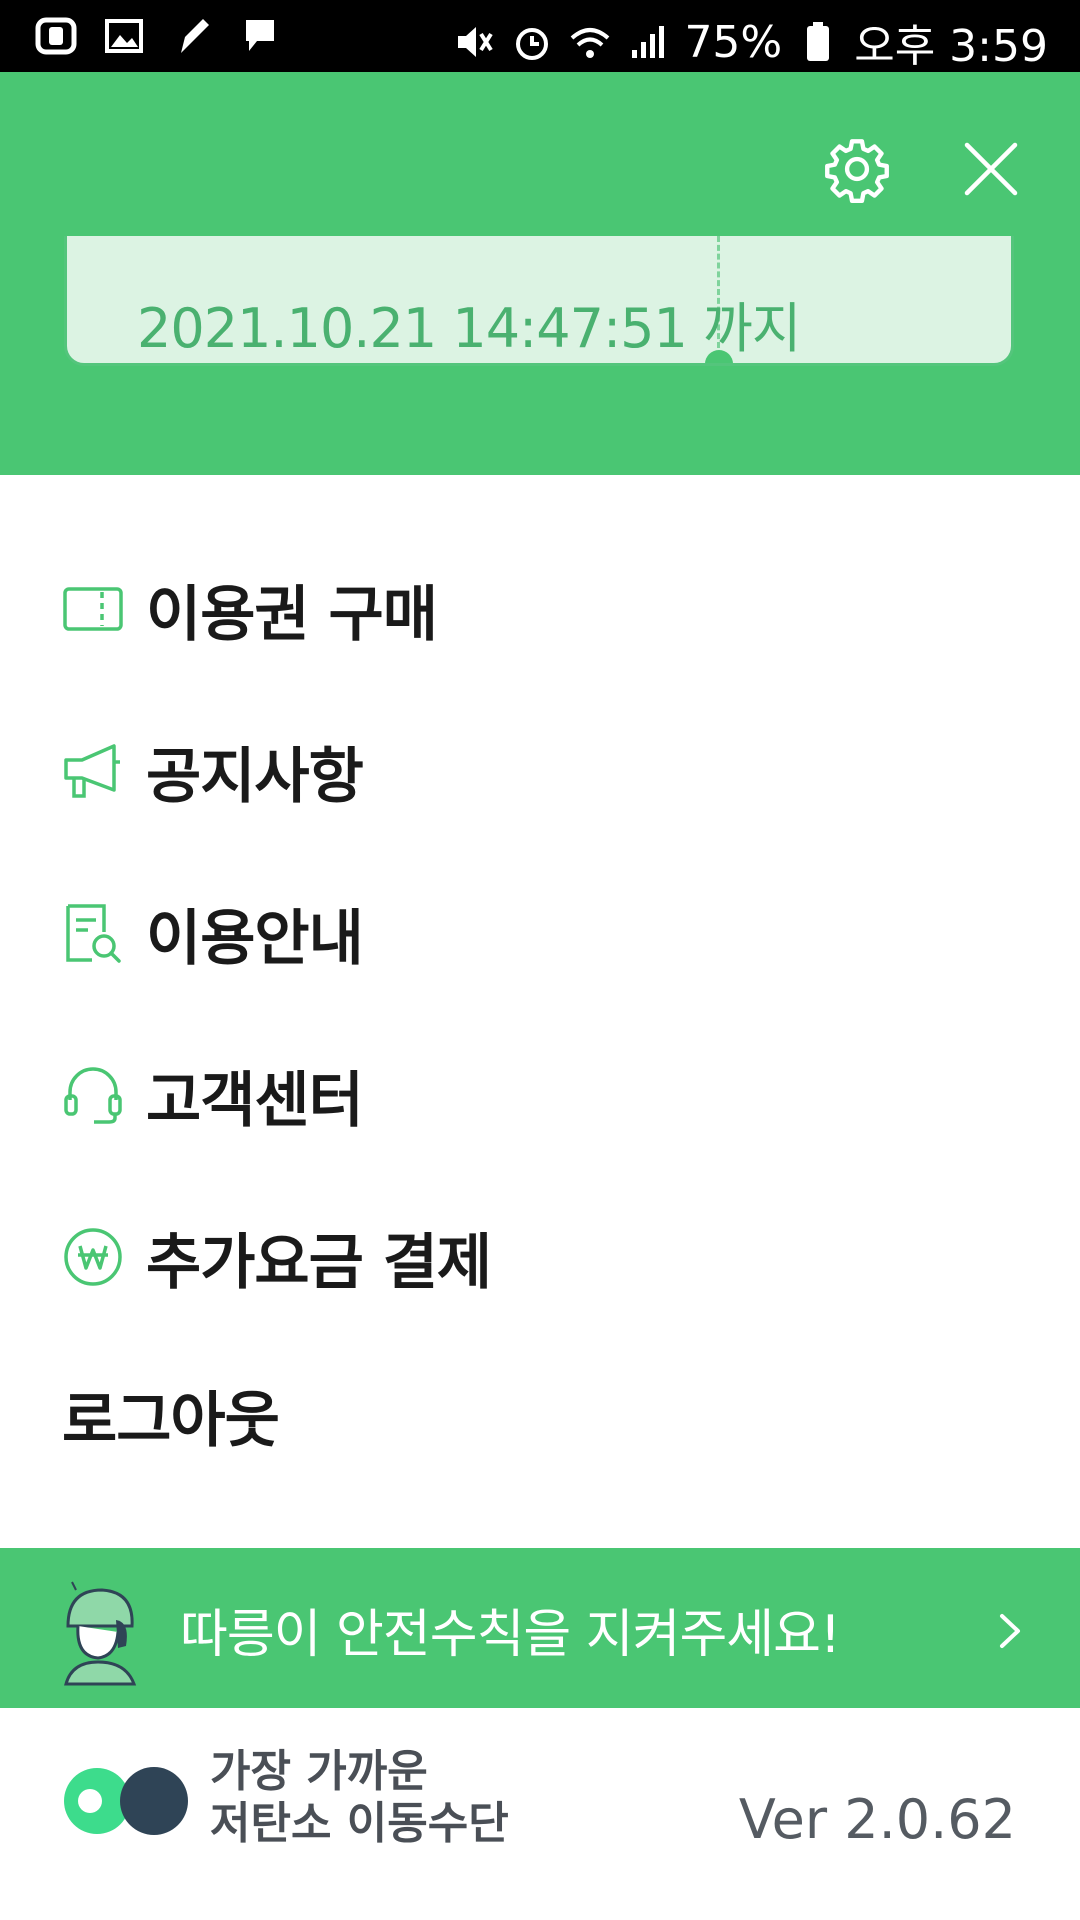 This screenshot has width=1080, height=1920. What do you see at coordinates (100, 1633) in the screenshot?
I see `helmet-rider-icon` at bounding box center [100, 1633].